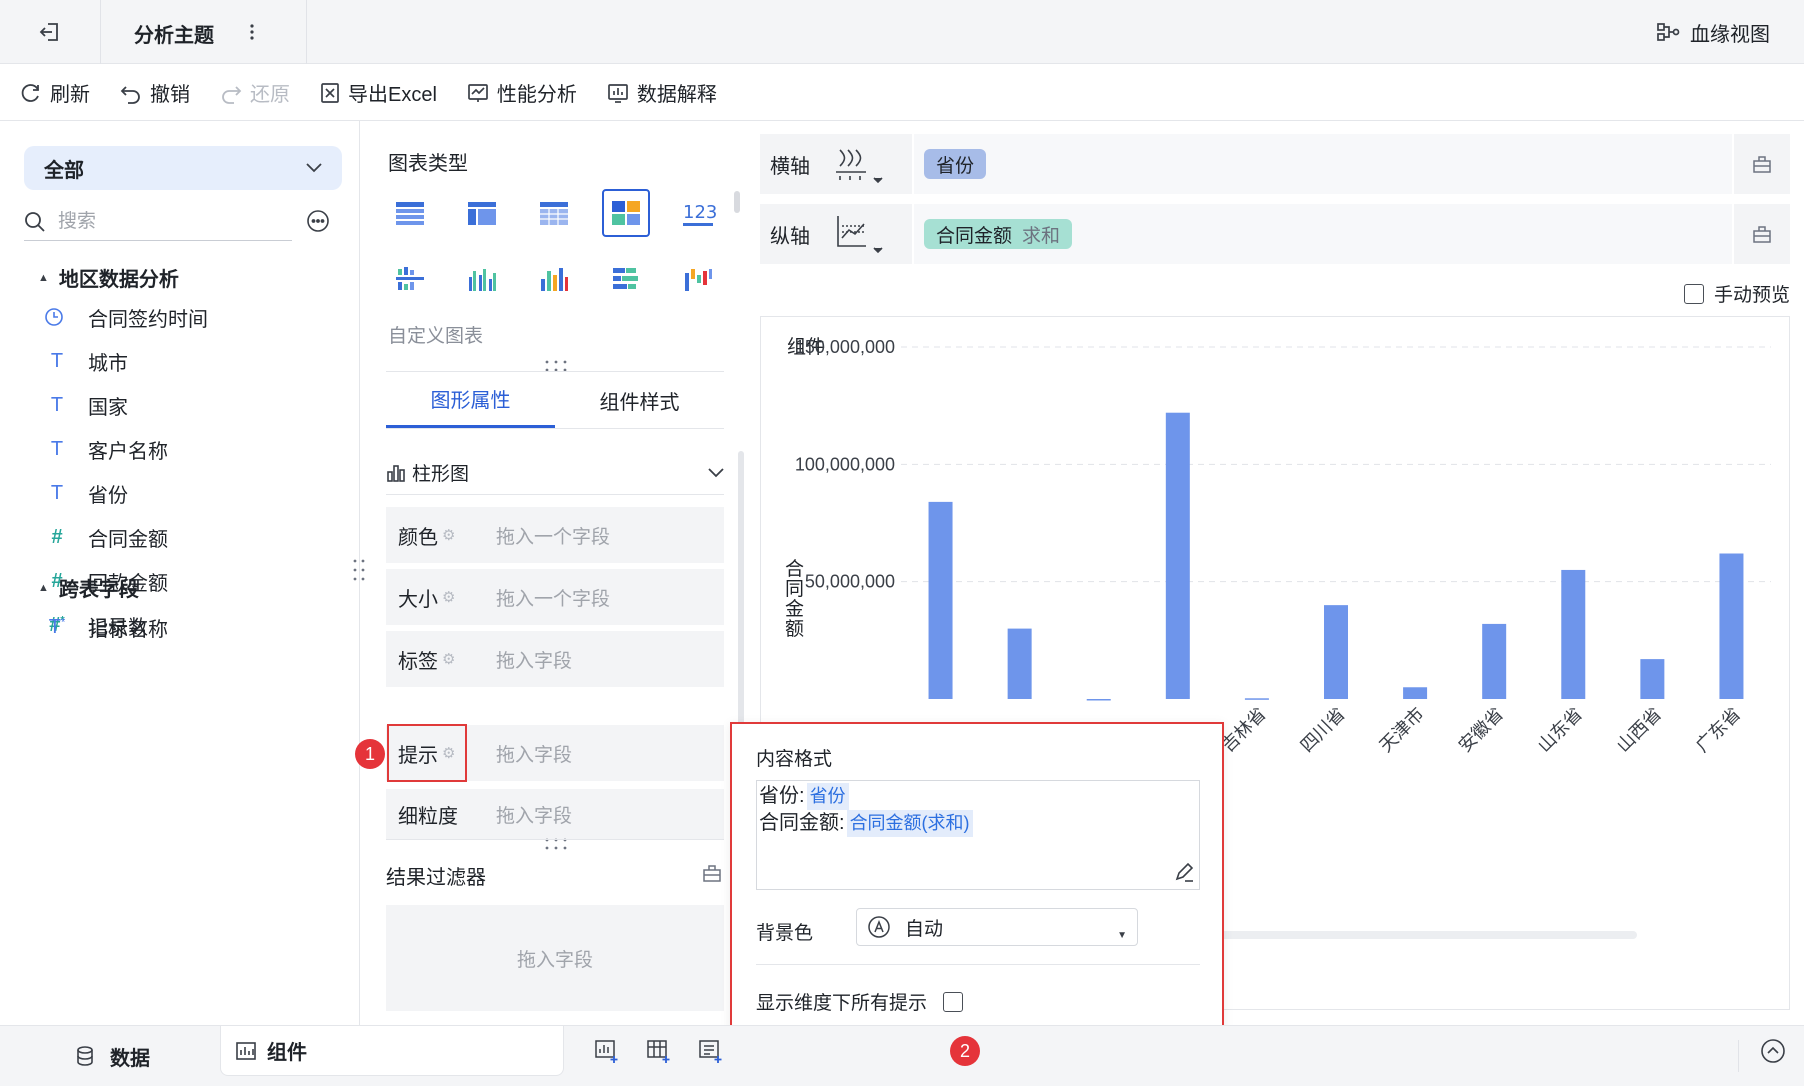  Describe the element at coordinates (1184, 872) in the screenshot. I see `edit-button` at that location.